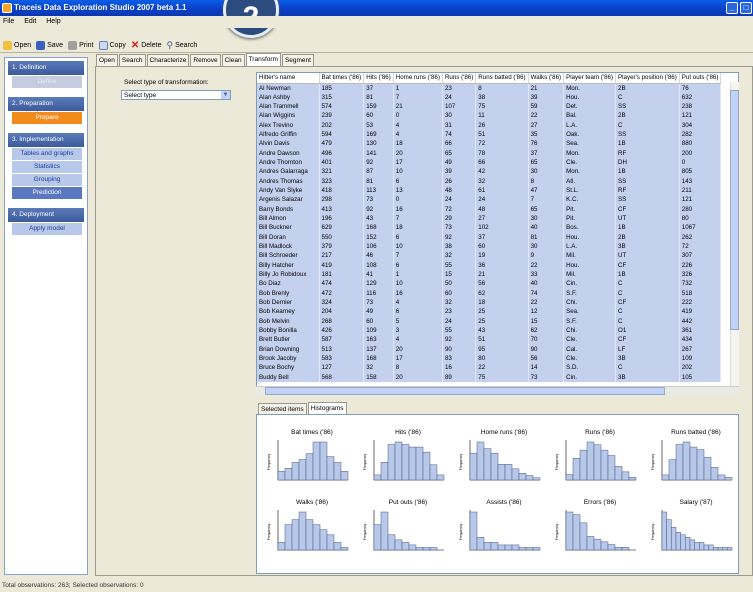 This screenshot has height=592, width=753. Describe the element at coordinates (8, 21) in the screenshot. I see `menu-file: File` at that location.